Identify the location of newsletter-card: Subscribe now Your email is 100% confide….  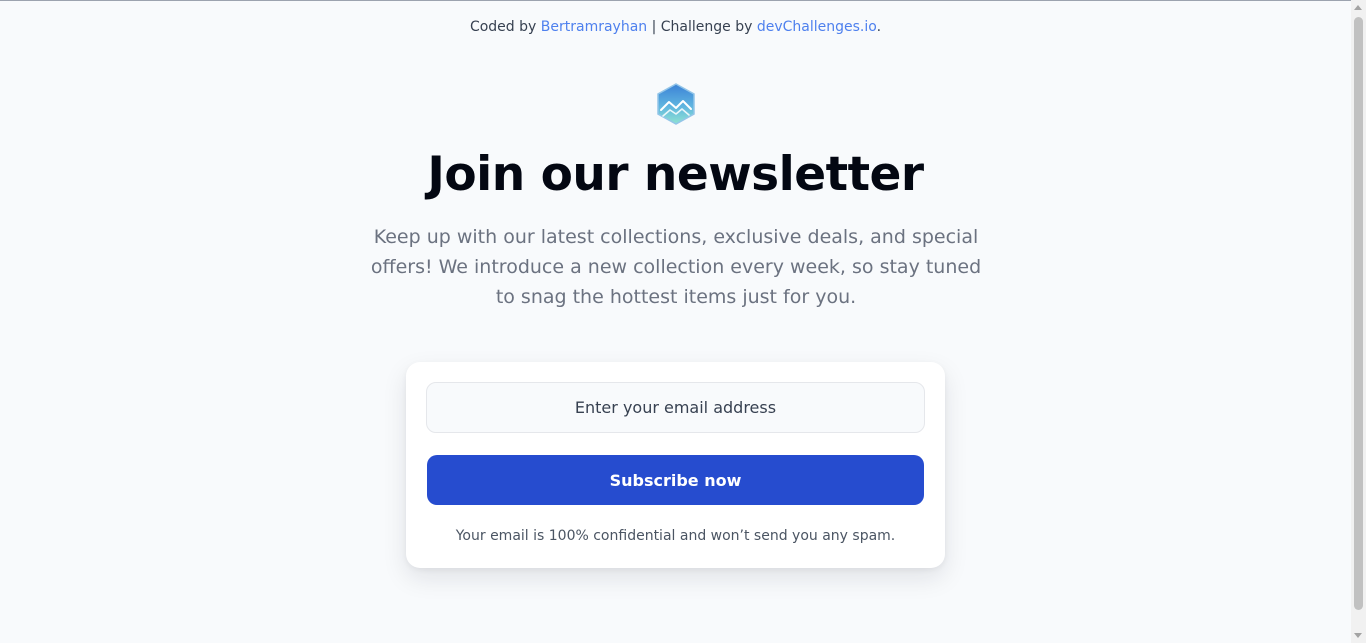
(675, 465).